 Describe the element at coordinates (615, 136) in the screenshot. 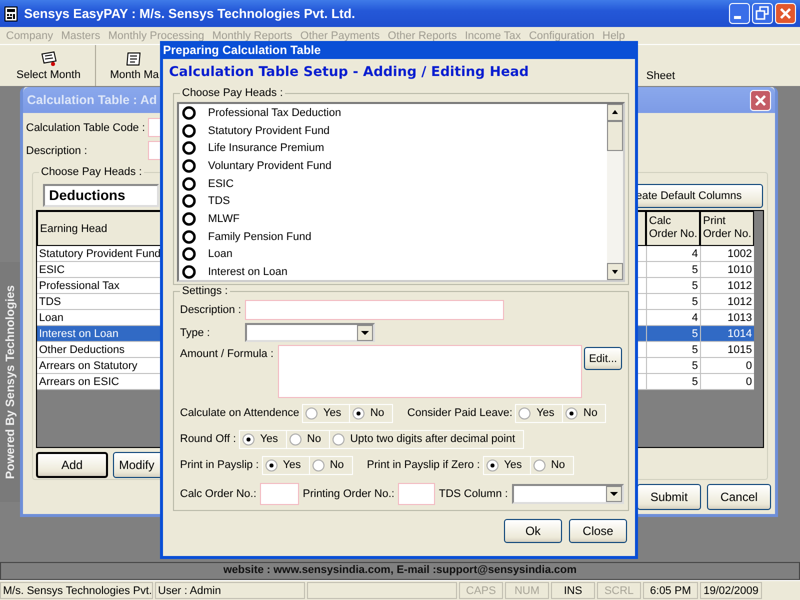

I see `scroll-thumb` at that location.